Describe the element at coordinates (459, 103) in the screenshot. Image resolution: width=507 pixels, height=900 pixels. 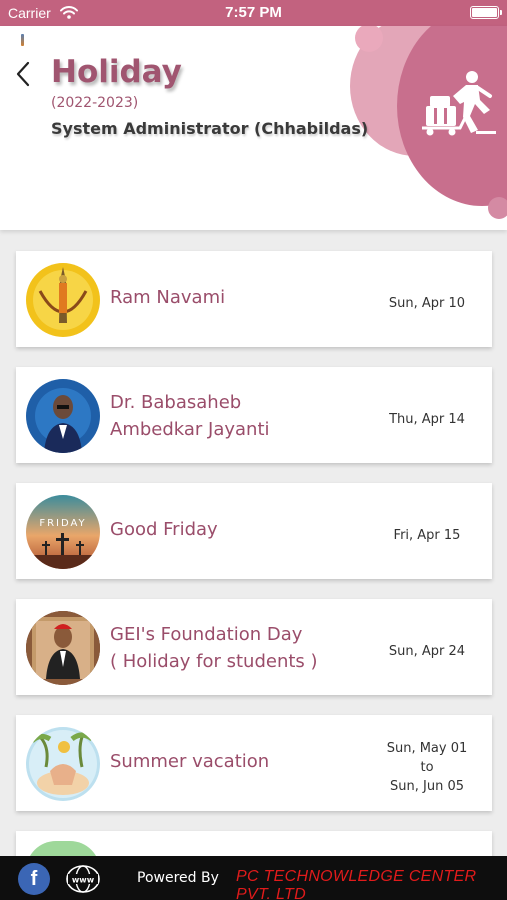
I see `person-pushing-luggage-icon` at that location.